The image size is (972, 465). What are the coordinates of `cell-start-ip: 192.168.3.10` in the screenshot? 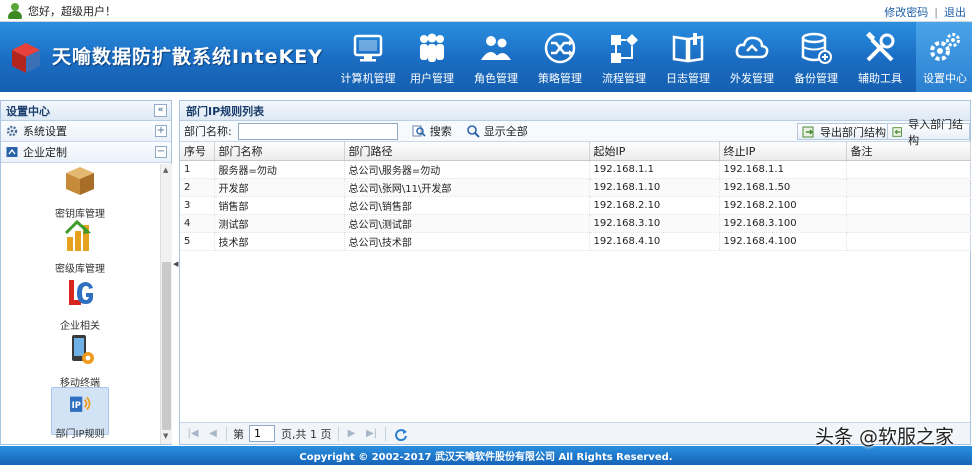 It's located at (654, 223).